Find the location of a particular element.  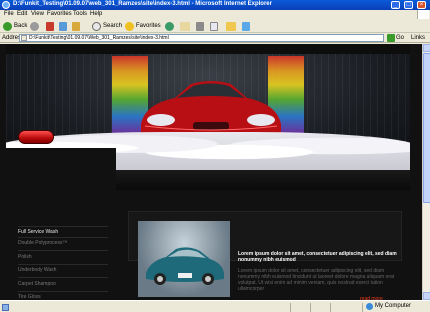

article-thumbnail is located at coordinates (184, 259).